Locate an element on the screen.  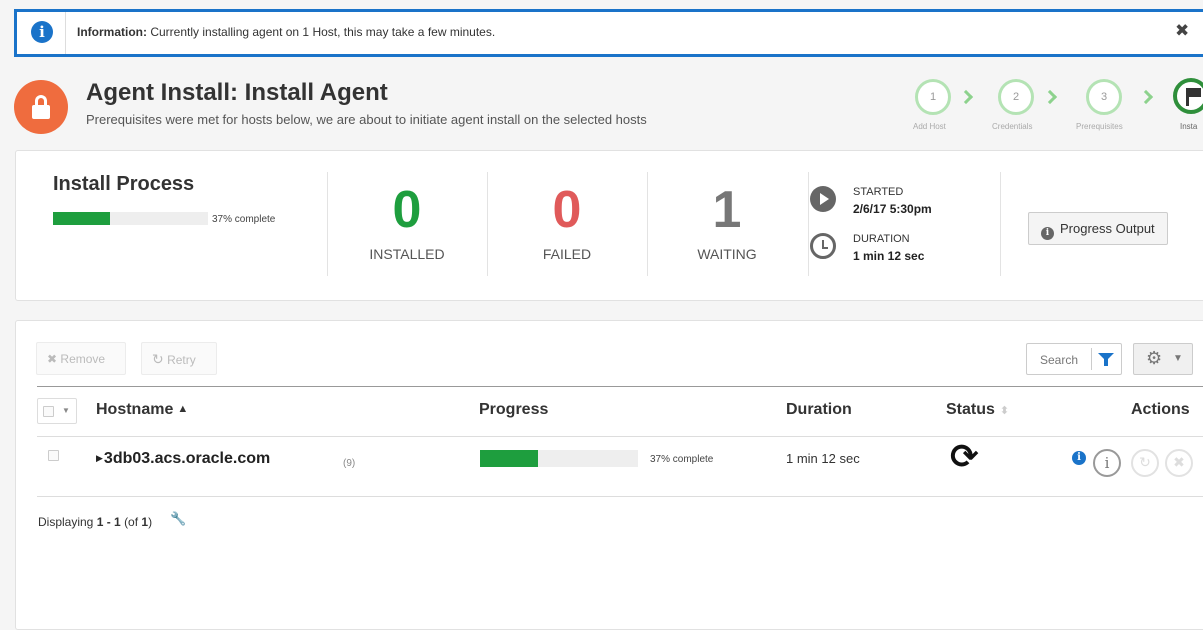
lock-icon is located at coordinates (41, 107).